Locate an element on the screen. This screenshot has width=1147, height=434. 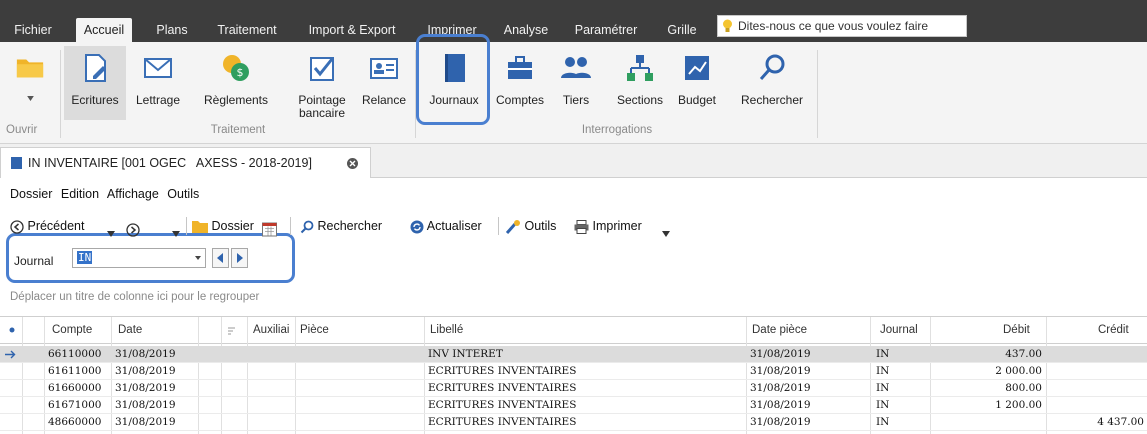
outils-button: Outils is located at coordinates (531, 226).